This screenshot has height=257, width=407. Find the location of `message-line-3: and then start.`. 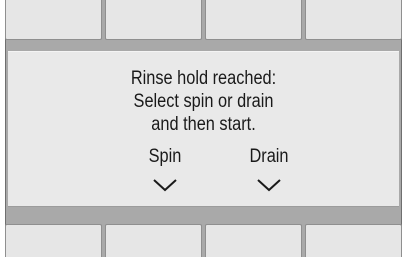

message-line-3: and then start. is located at coordinates (203, 124).